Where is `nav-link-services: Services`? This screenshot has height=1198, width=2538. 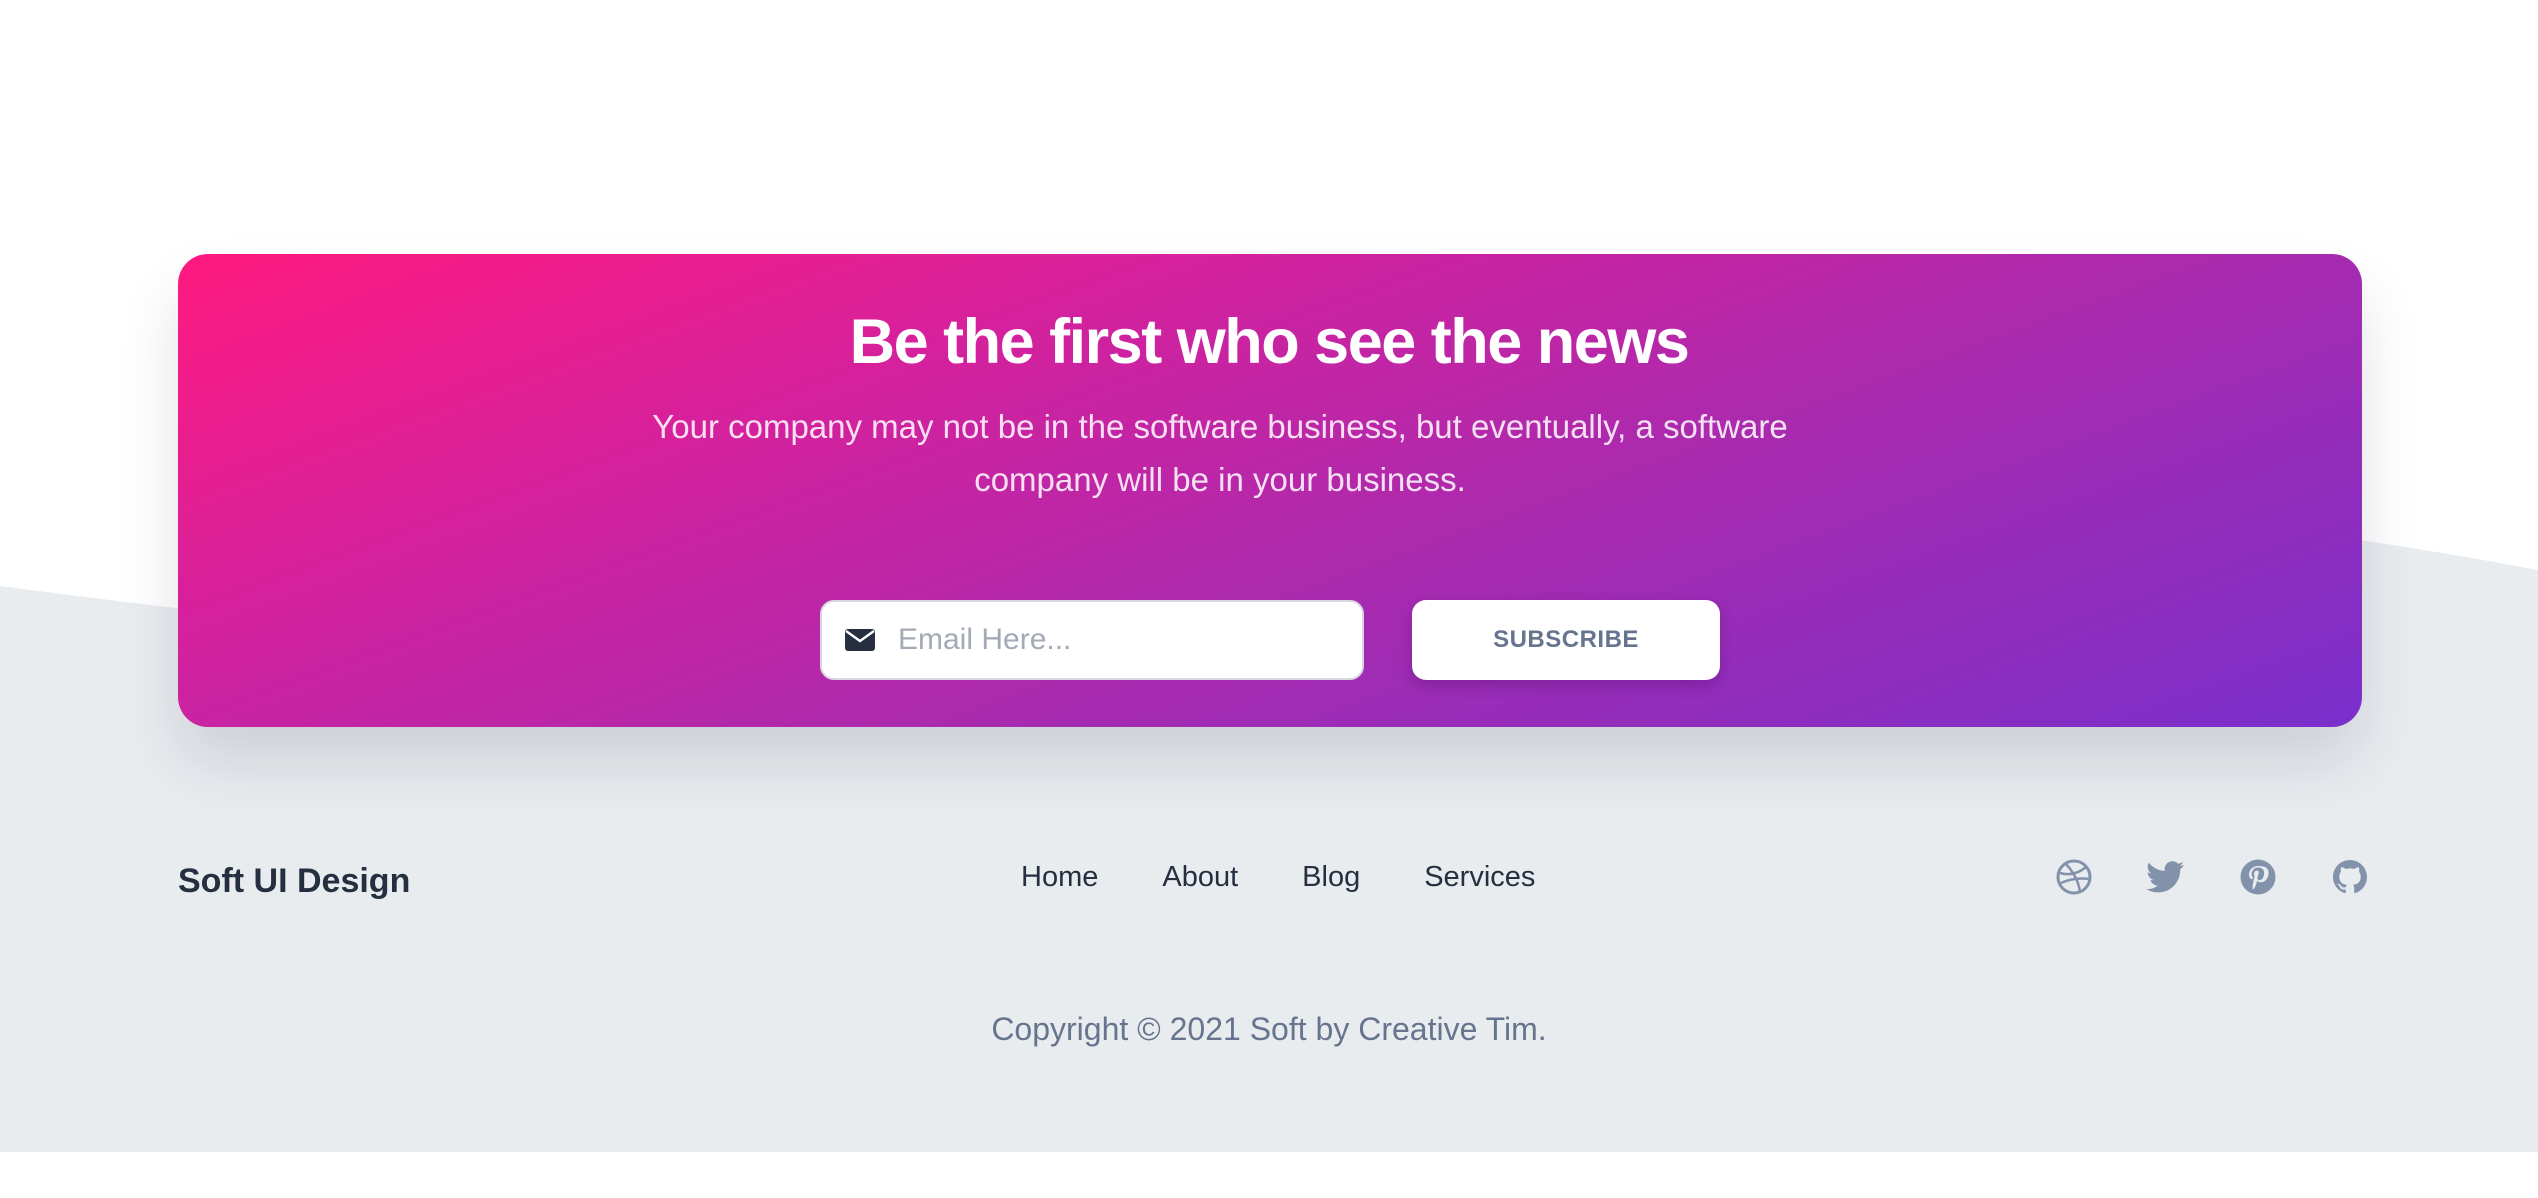 nav-link-services: Services is located at coordinates (1479, 877).